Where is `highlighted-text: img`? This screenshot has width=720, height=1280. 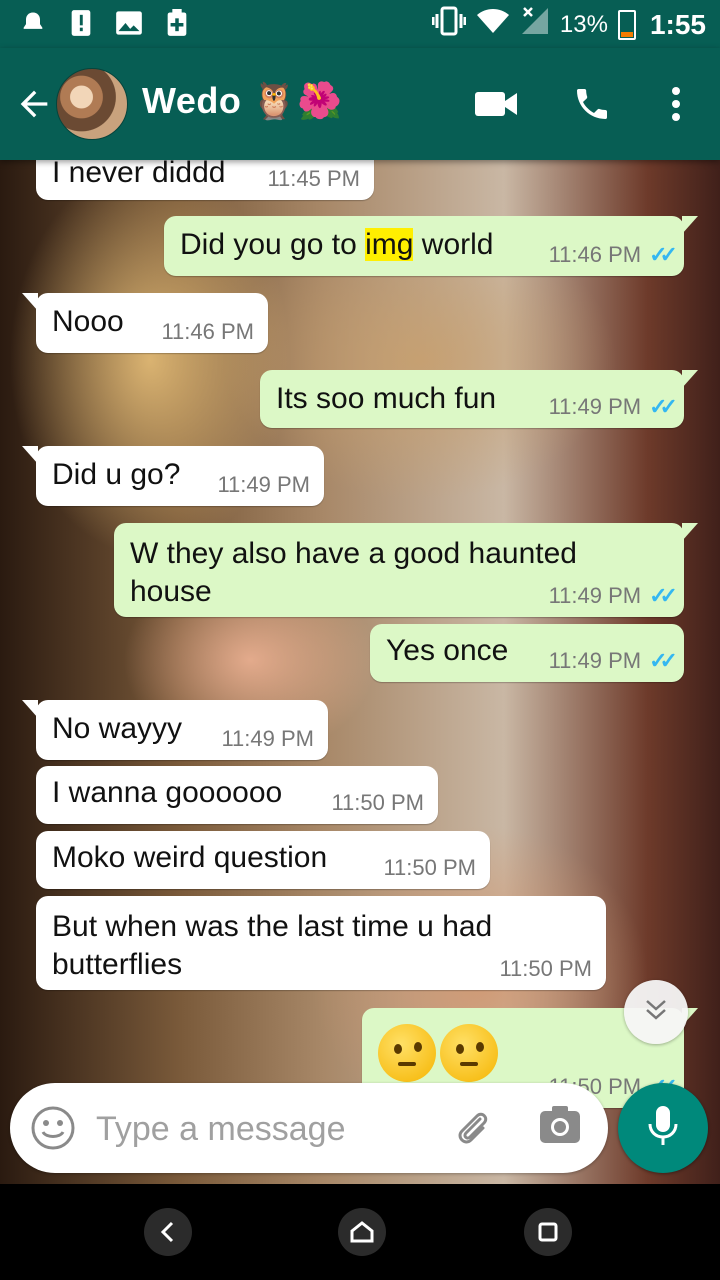 highlighted-text: img is located at coordinates (389, 244).